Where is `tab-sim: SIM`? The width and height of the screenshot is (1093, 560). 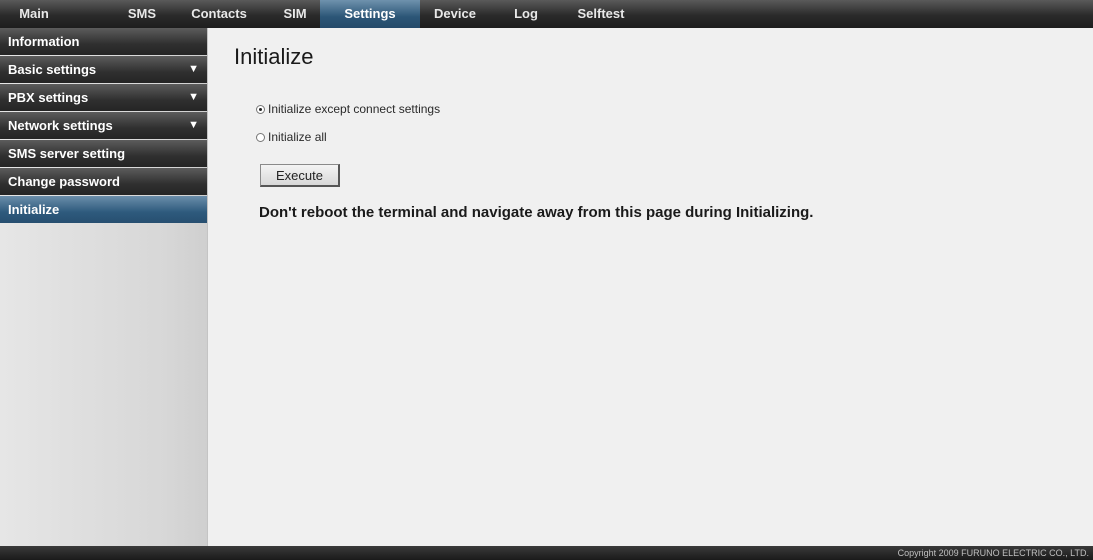 tab-sim: SIM is located at coordinates (295, 14).